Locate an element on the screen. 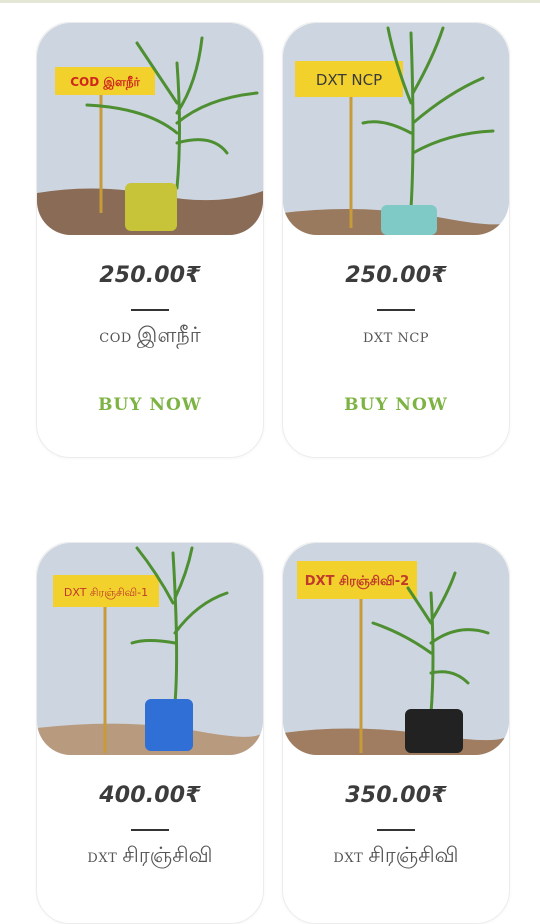 This screenshot has height=924, width=540. sign-label: DXT NCP is located at coordinates (349, 80).